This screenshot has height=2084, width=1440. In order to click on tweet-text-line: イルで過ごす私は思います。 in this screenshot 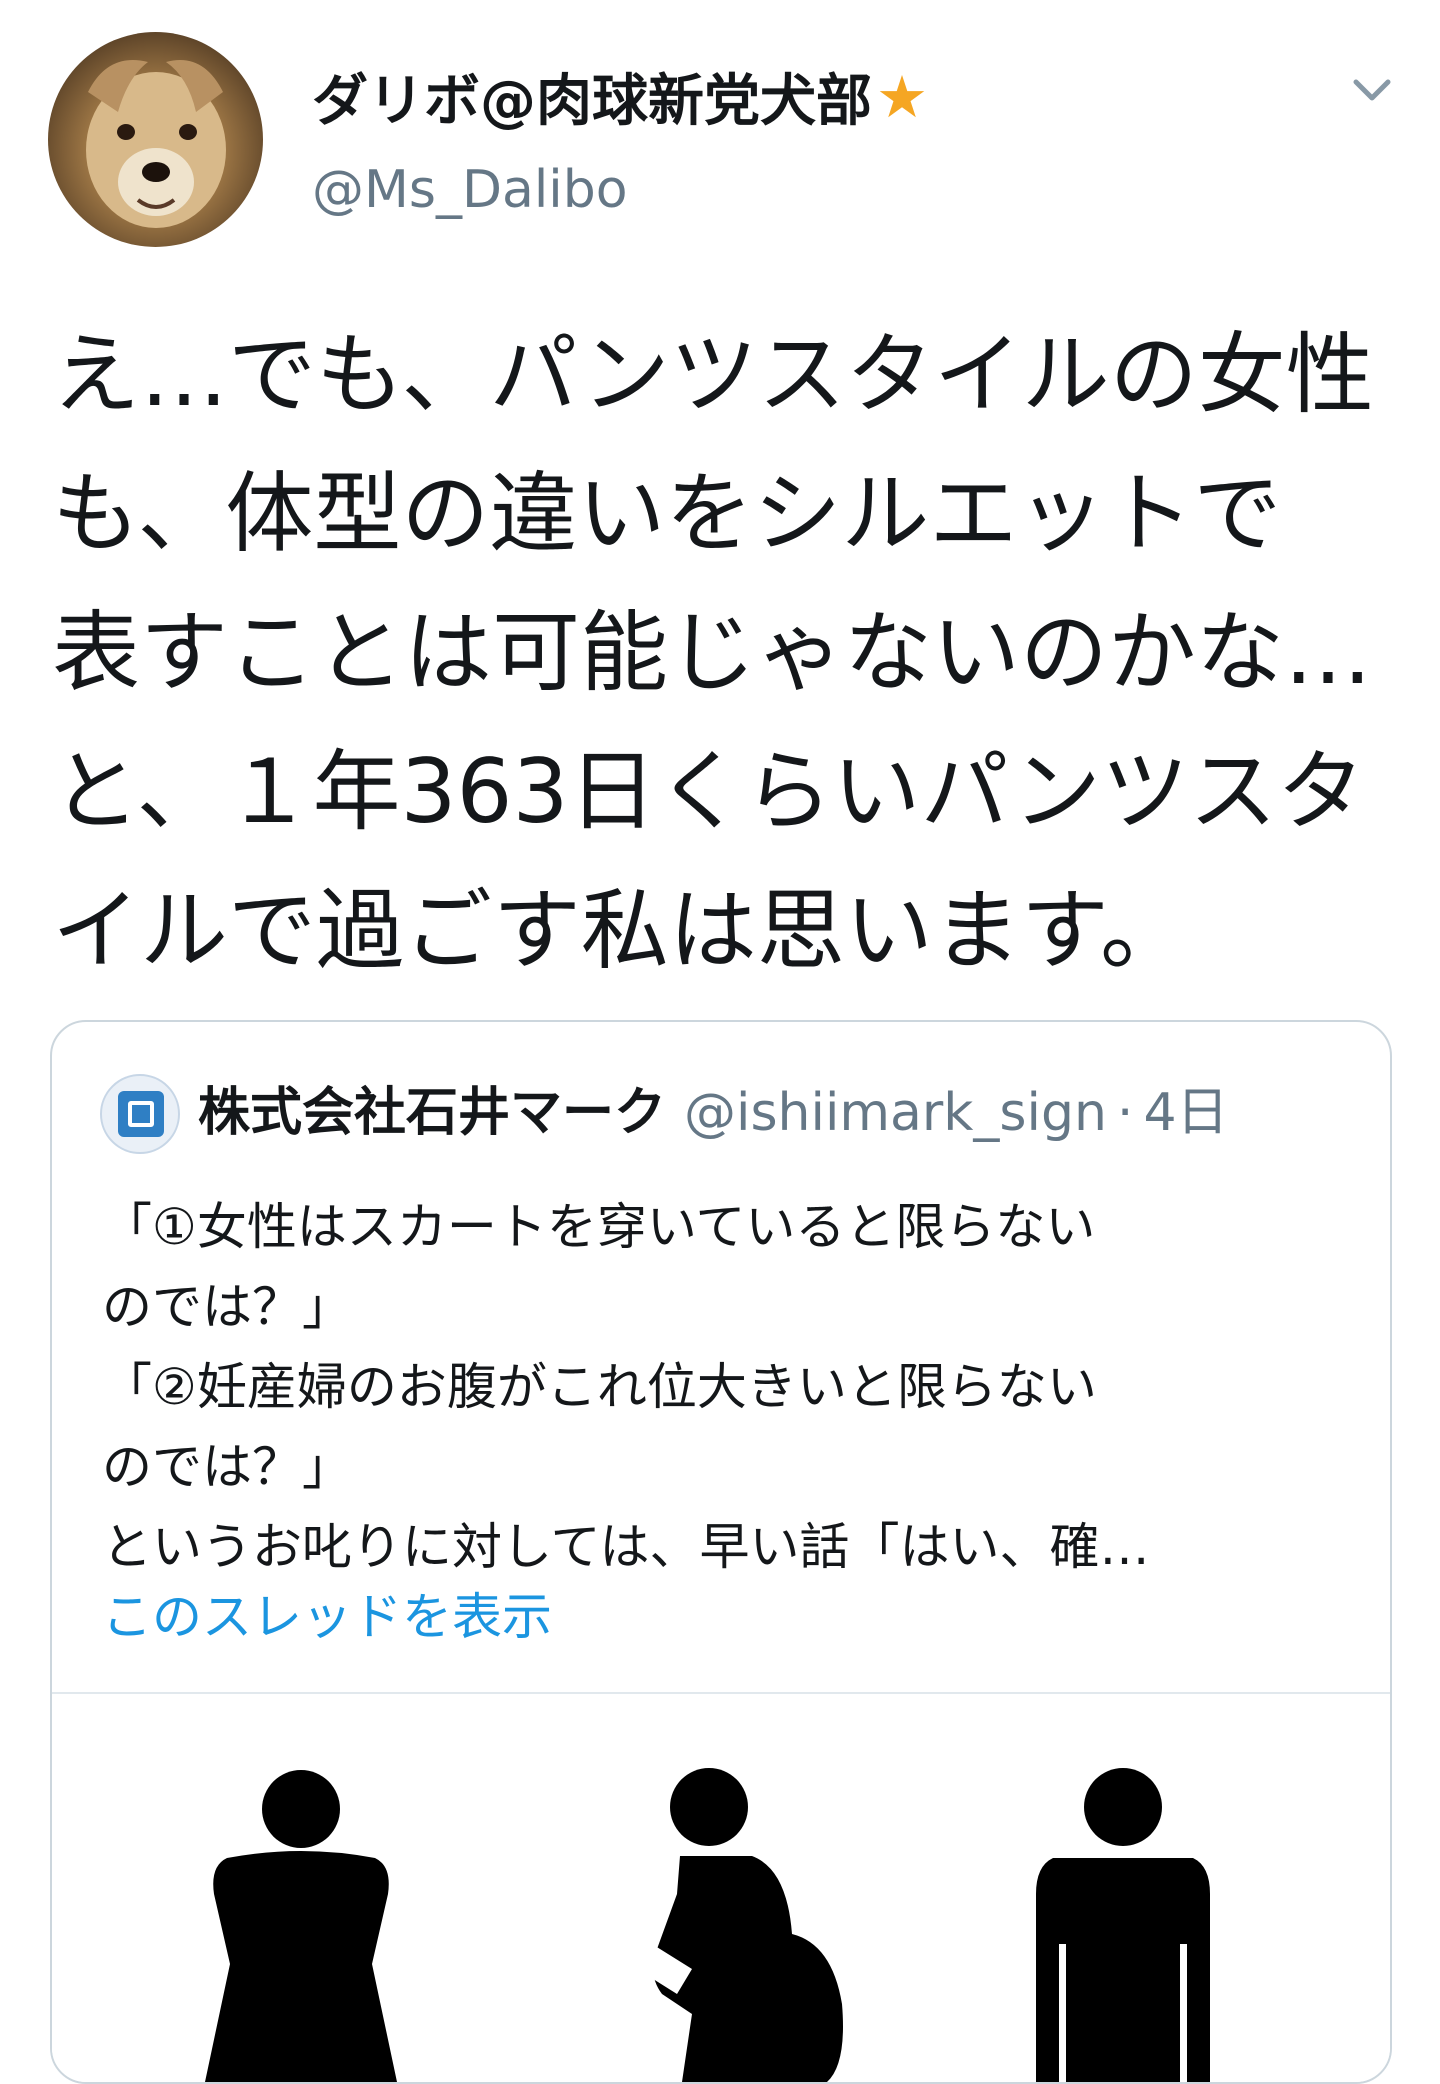, I will do `click(620, 930)`.